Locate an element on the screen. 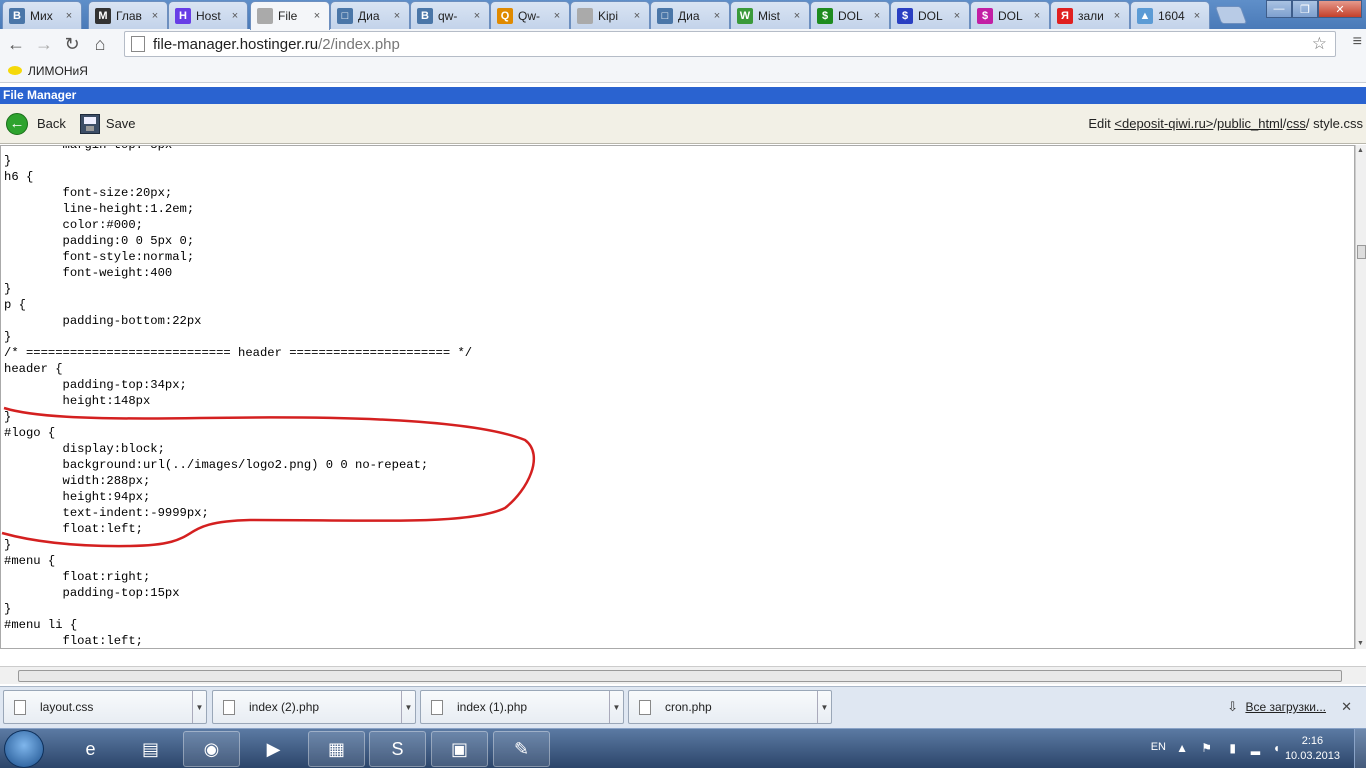 The height and width of the screenshot is (768, 1366). flag-icon: ⚑ is located at coordinates (1206, 748).